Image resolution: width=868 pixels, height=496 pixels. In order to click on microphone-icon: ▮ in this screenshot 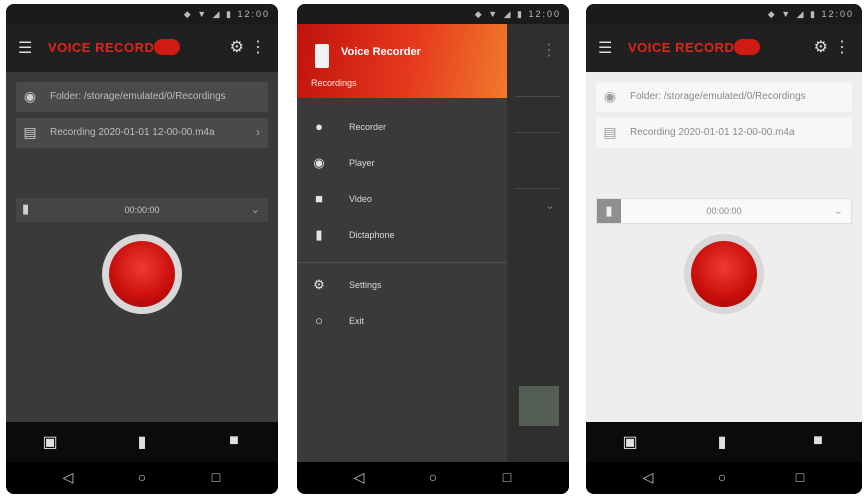, I will do `click(319, 234)`.